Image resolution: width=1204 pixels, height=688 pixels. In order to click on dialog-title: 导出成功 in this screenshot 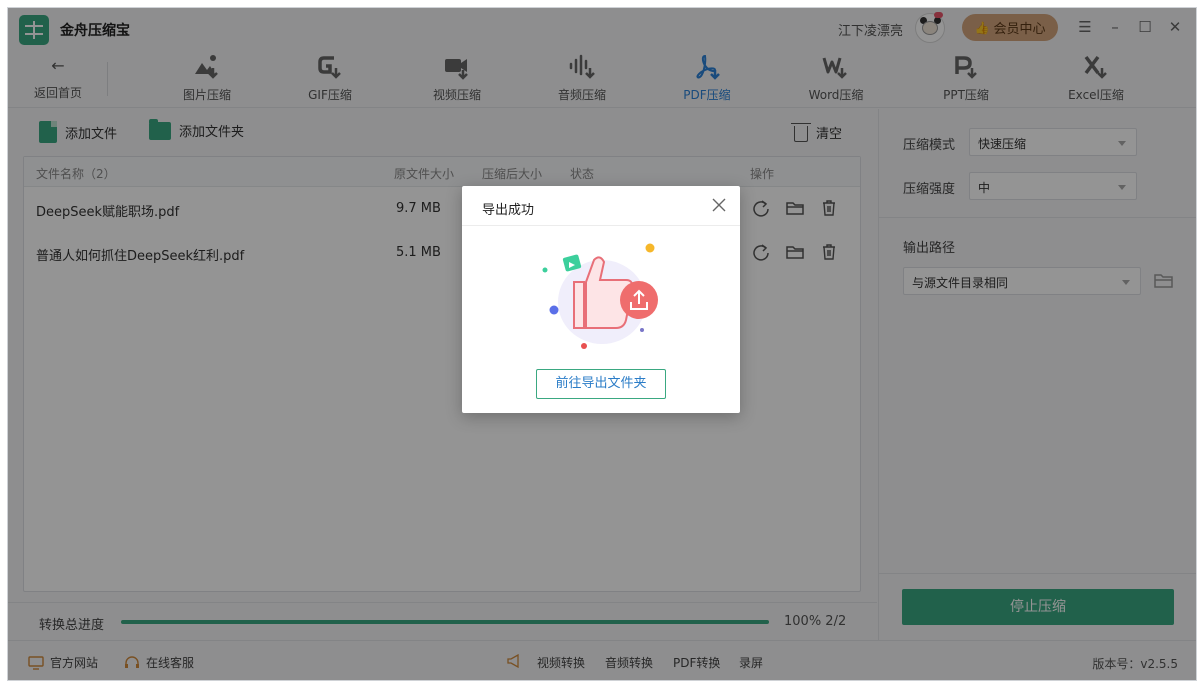, I will do `click(508, 210)`.